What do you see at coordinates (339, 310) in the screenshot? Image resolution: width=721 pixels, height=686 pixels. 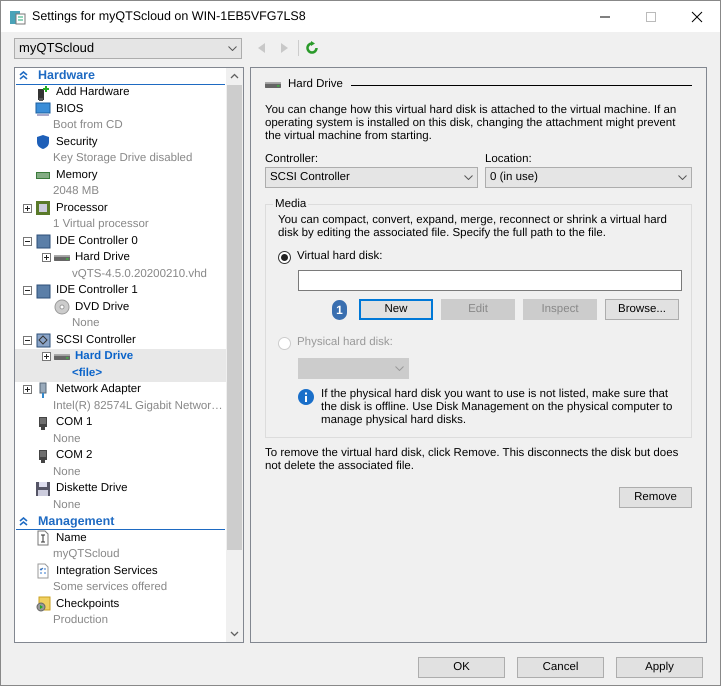 I see `callout-badge: 1` at bounding box center [339, 310].